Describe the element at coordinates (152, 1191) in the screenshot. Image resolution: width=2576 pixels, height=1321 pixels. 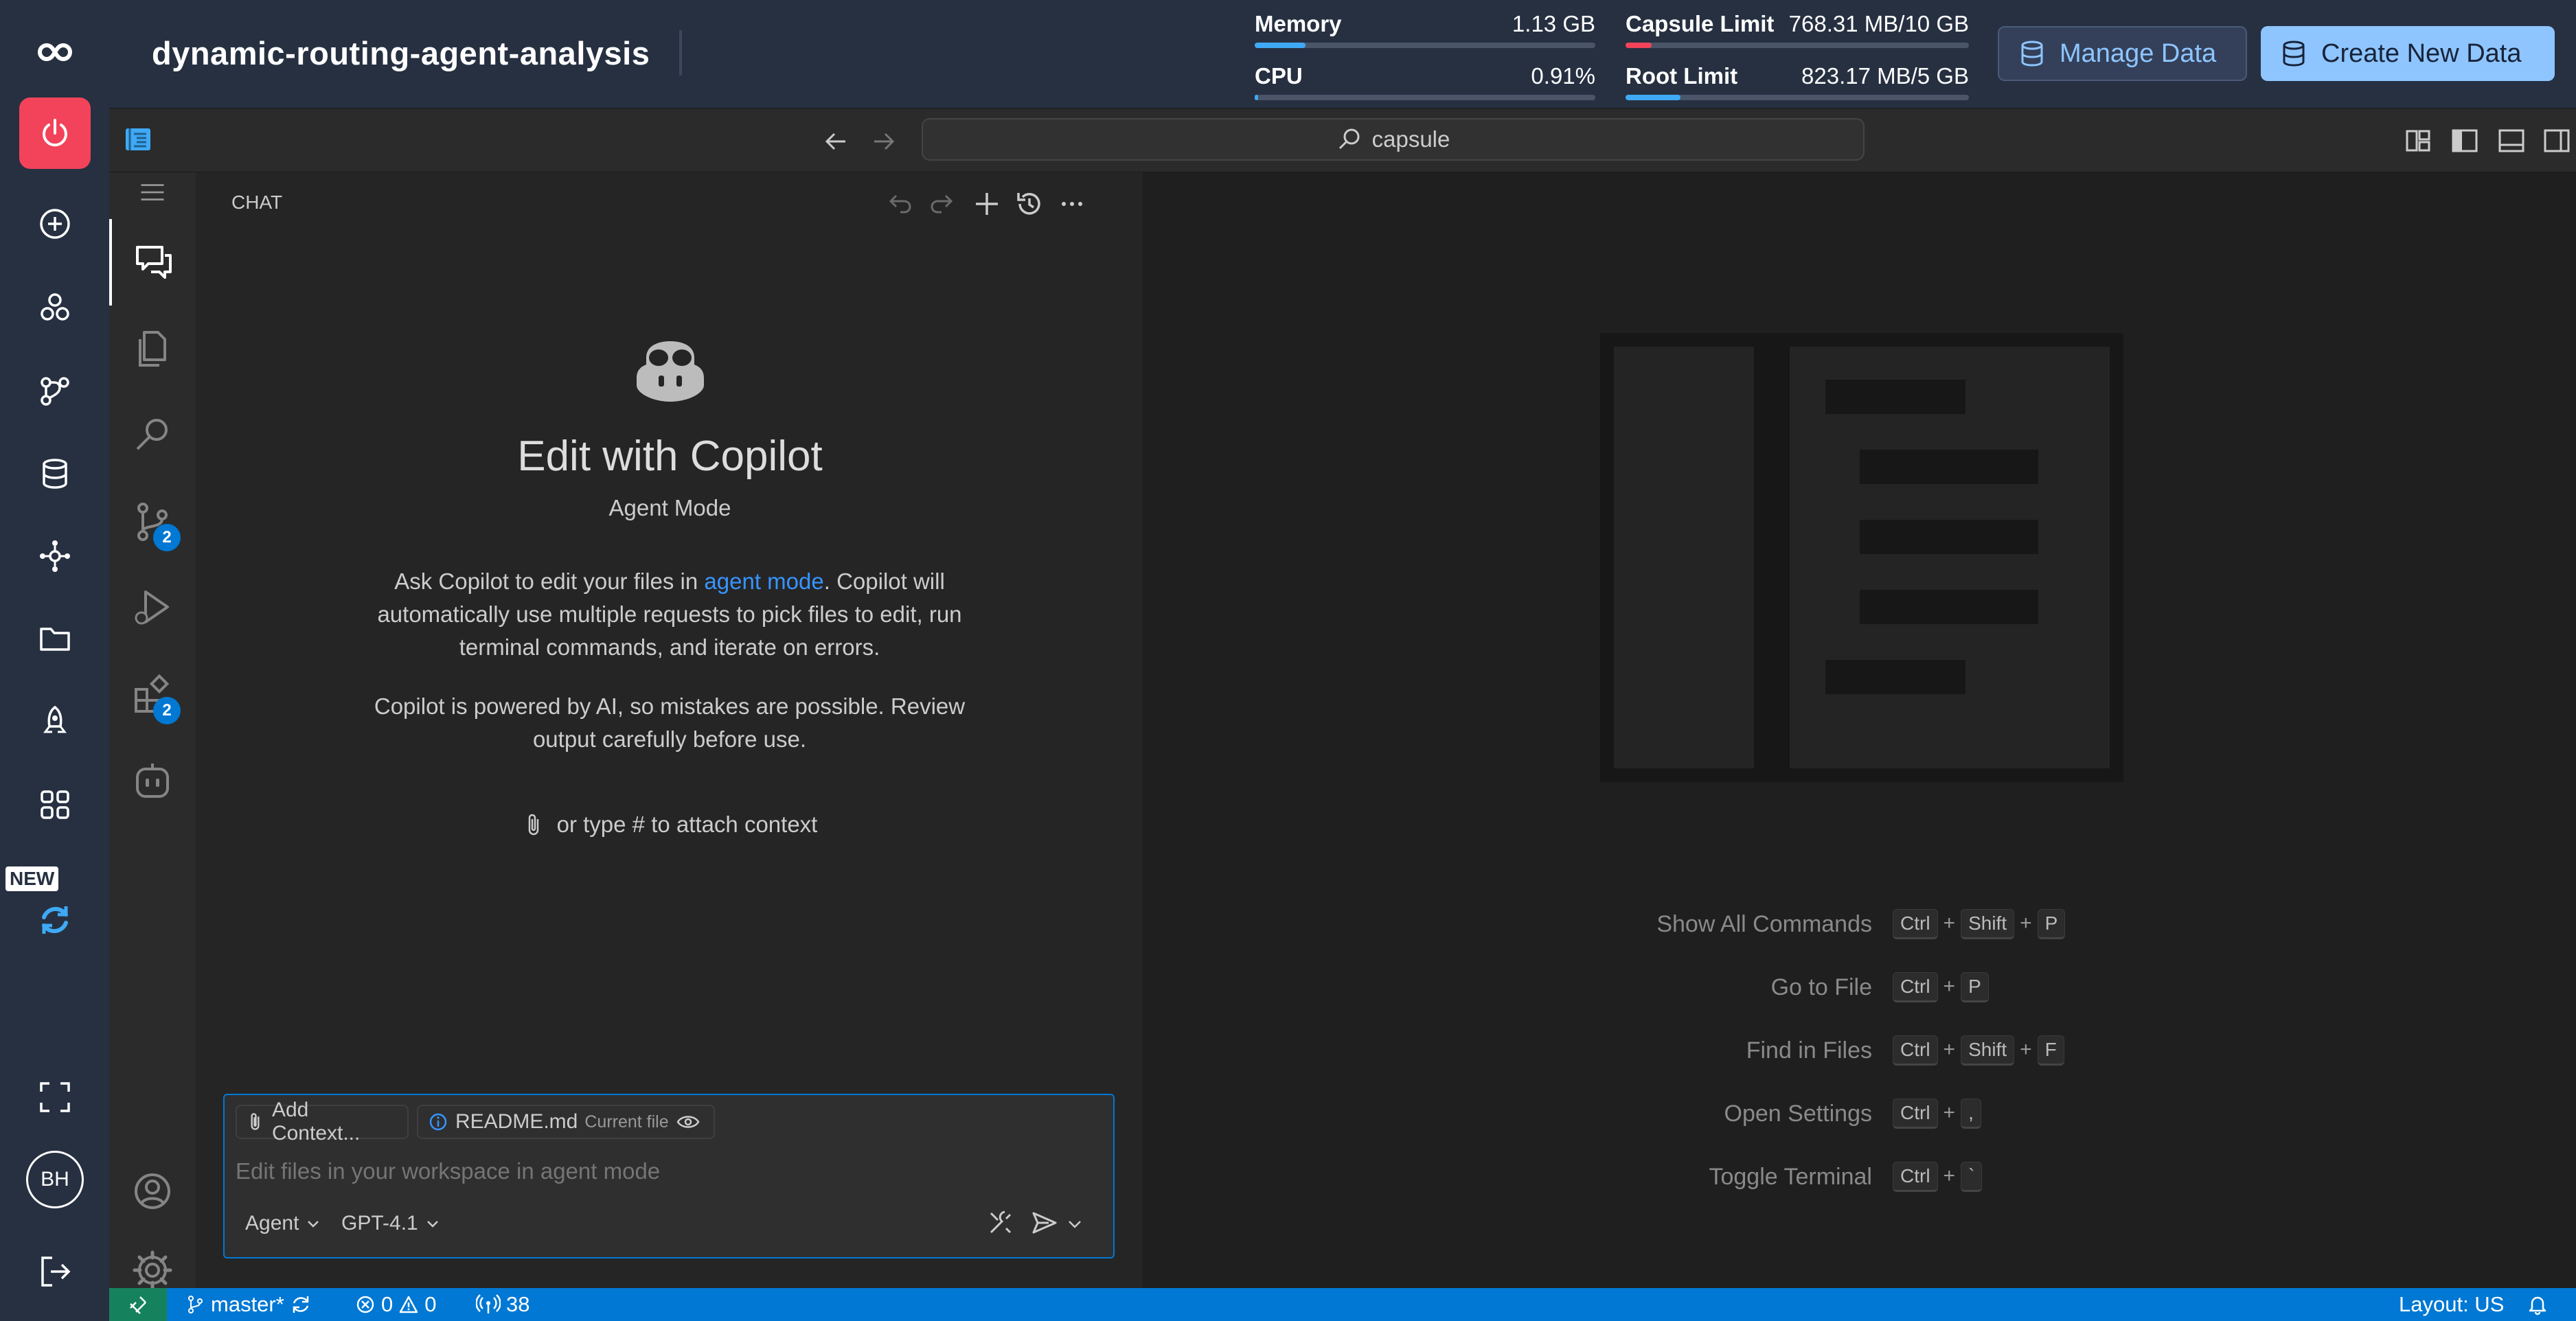
I see `accounts-icon` at that location.